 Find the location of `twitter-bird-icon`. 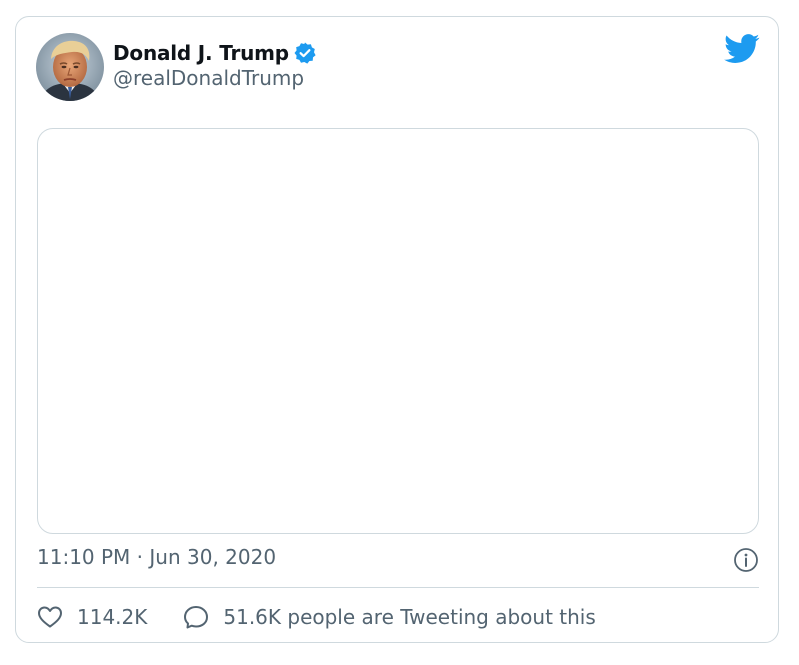

twitter-bird-icon is located at coordinates (742, 49).